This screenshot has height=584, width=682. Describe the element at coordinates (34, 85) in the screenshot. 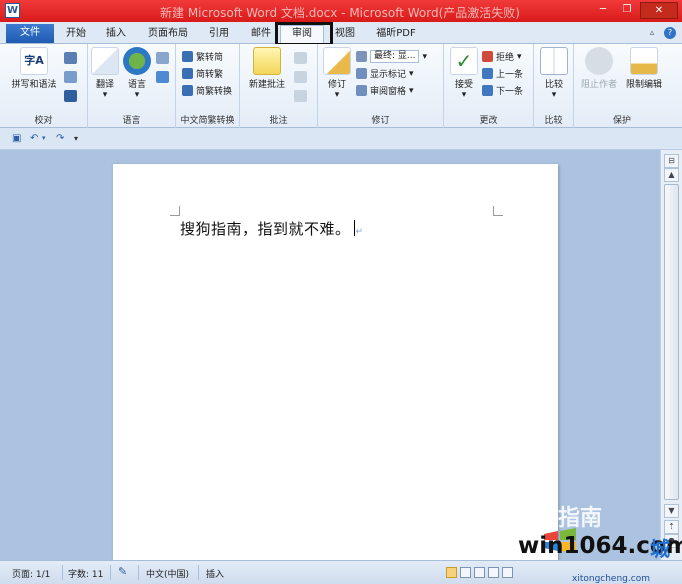

I see `spelling-label: 拼写和语法` at that location.